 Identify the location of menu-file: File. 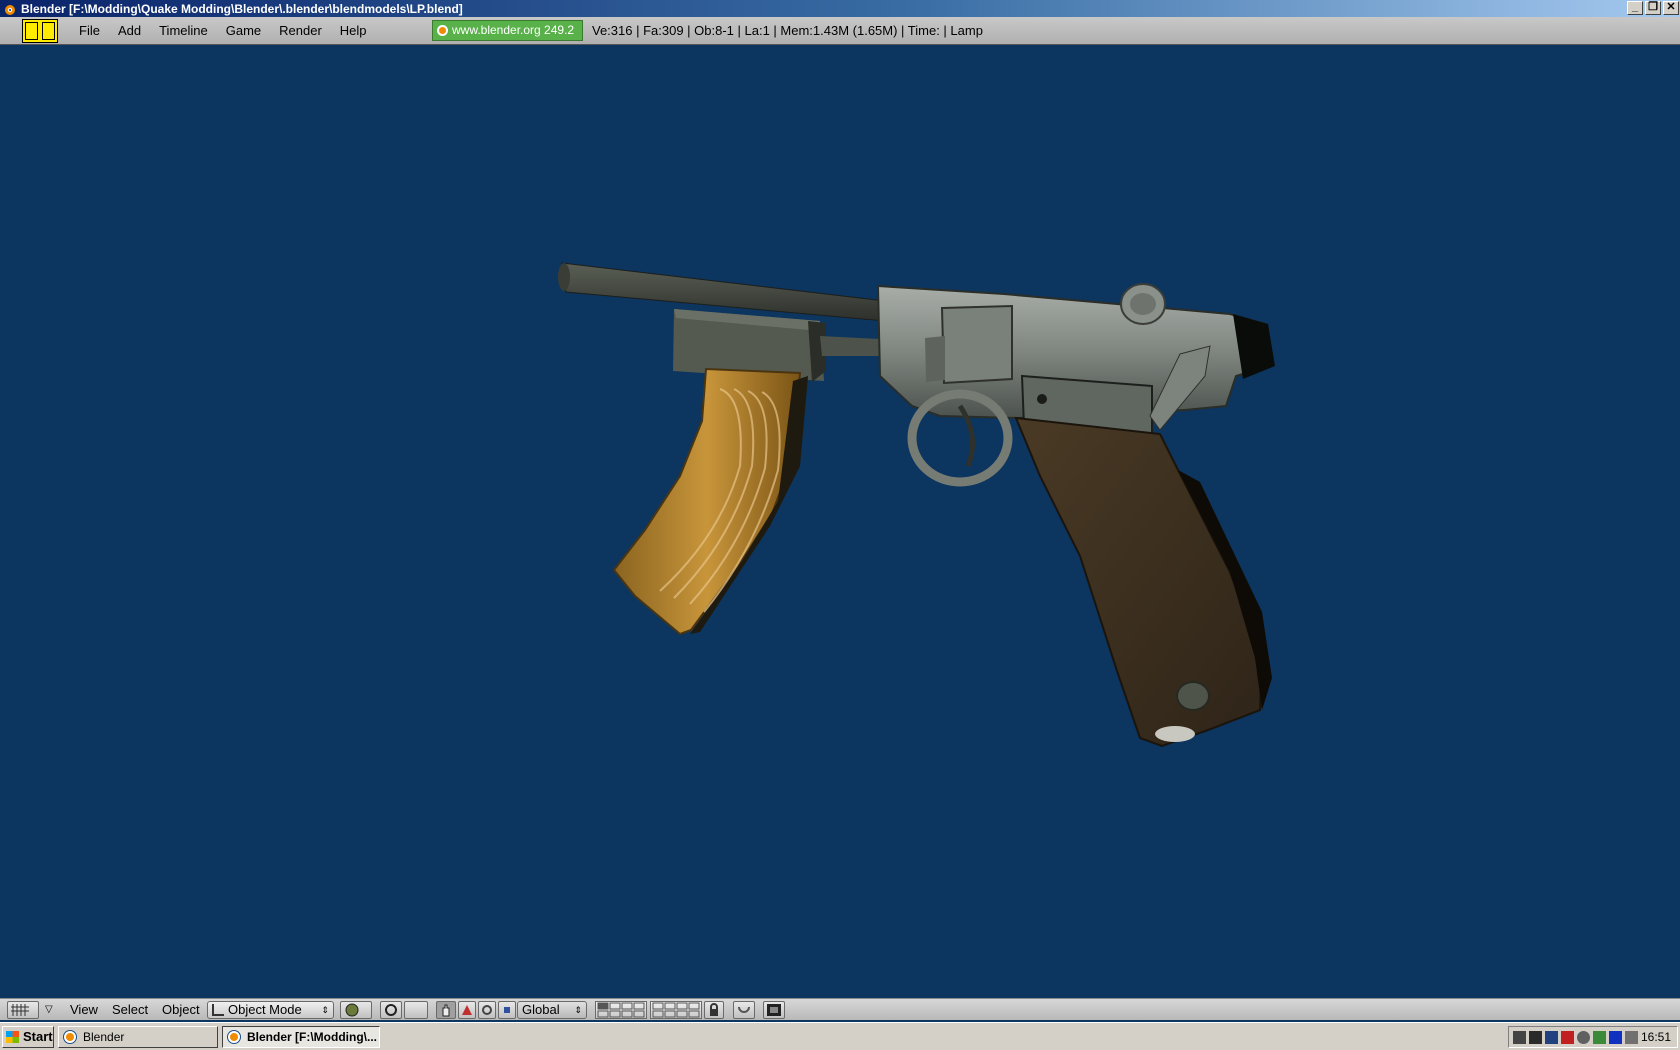
(89, 31).